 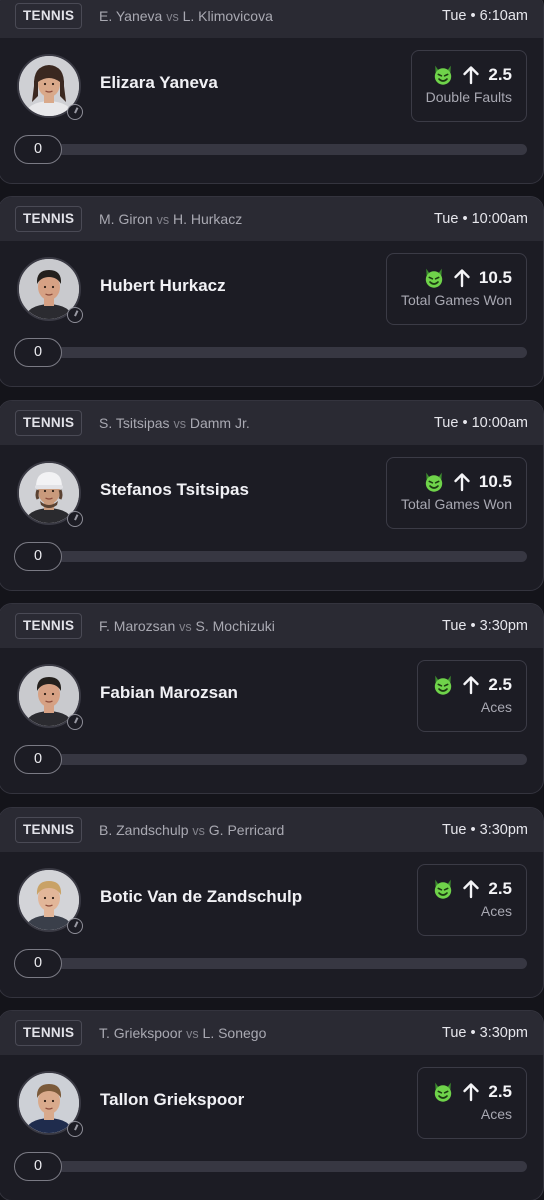 I want to click on player-name: Fabian Marozsan, so click(x=169, y=693).